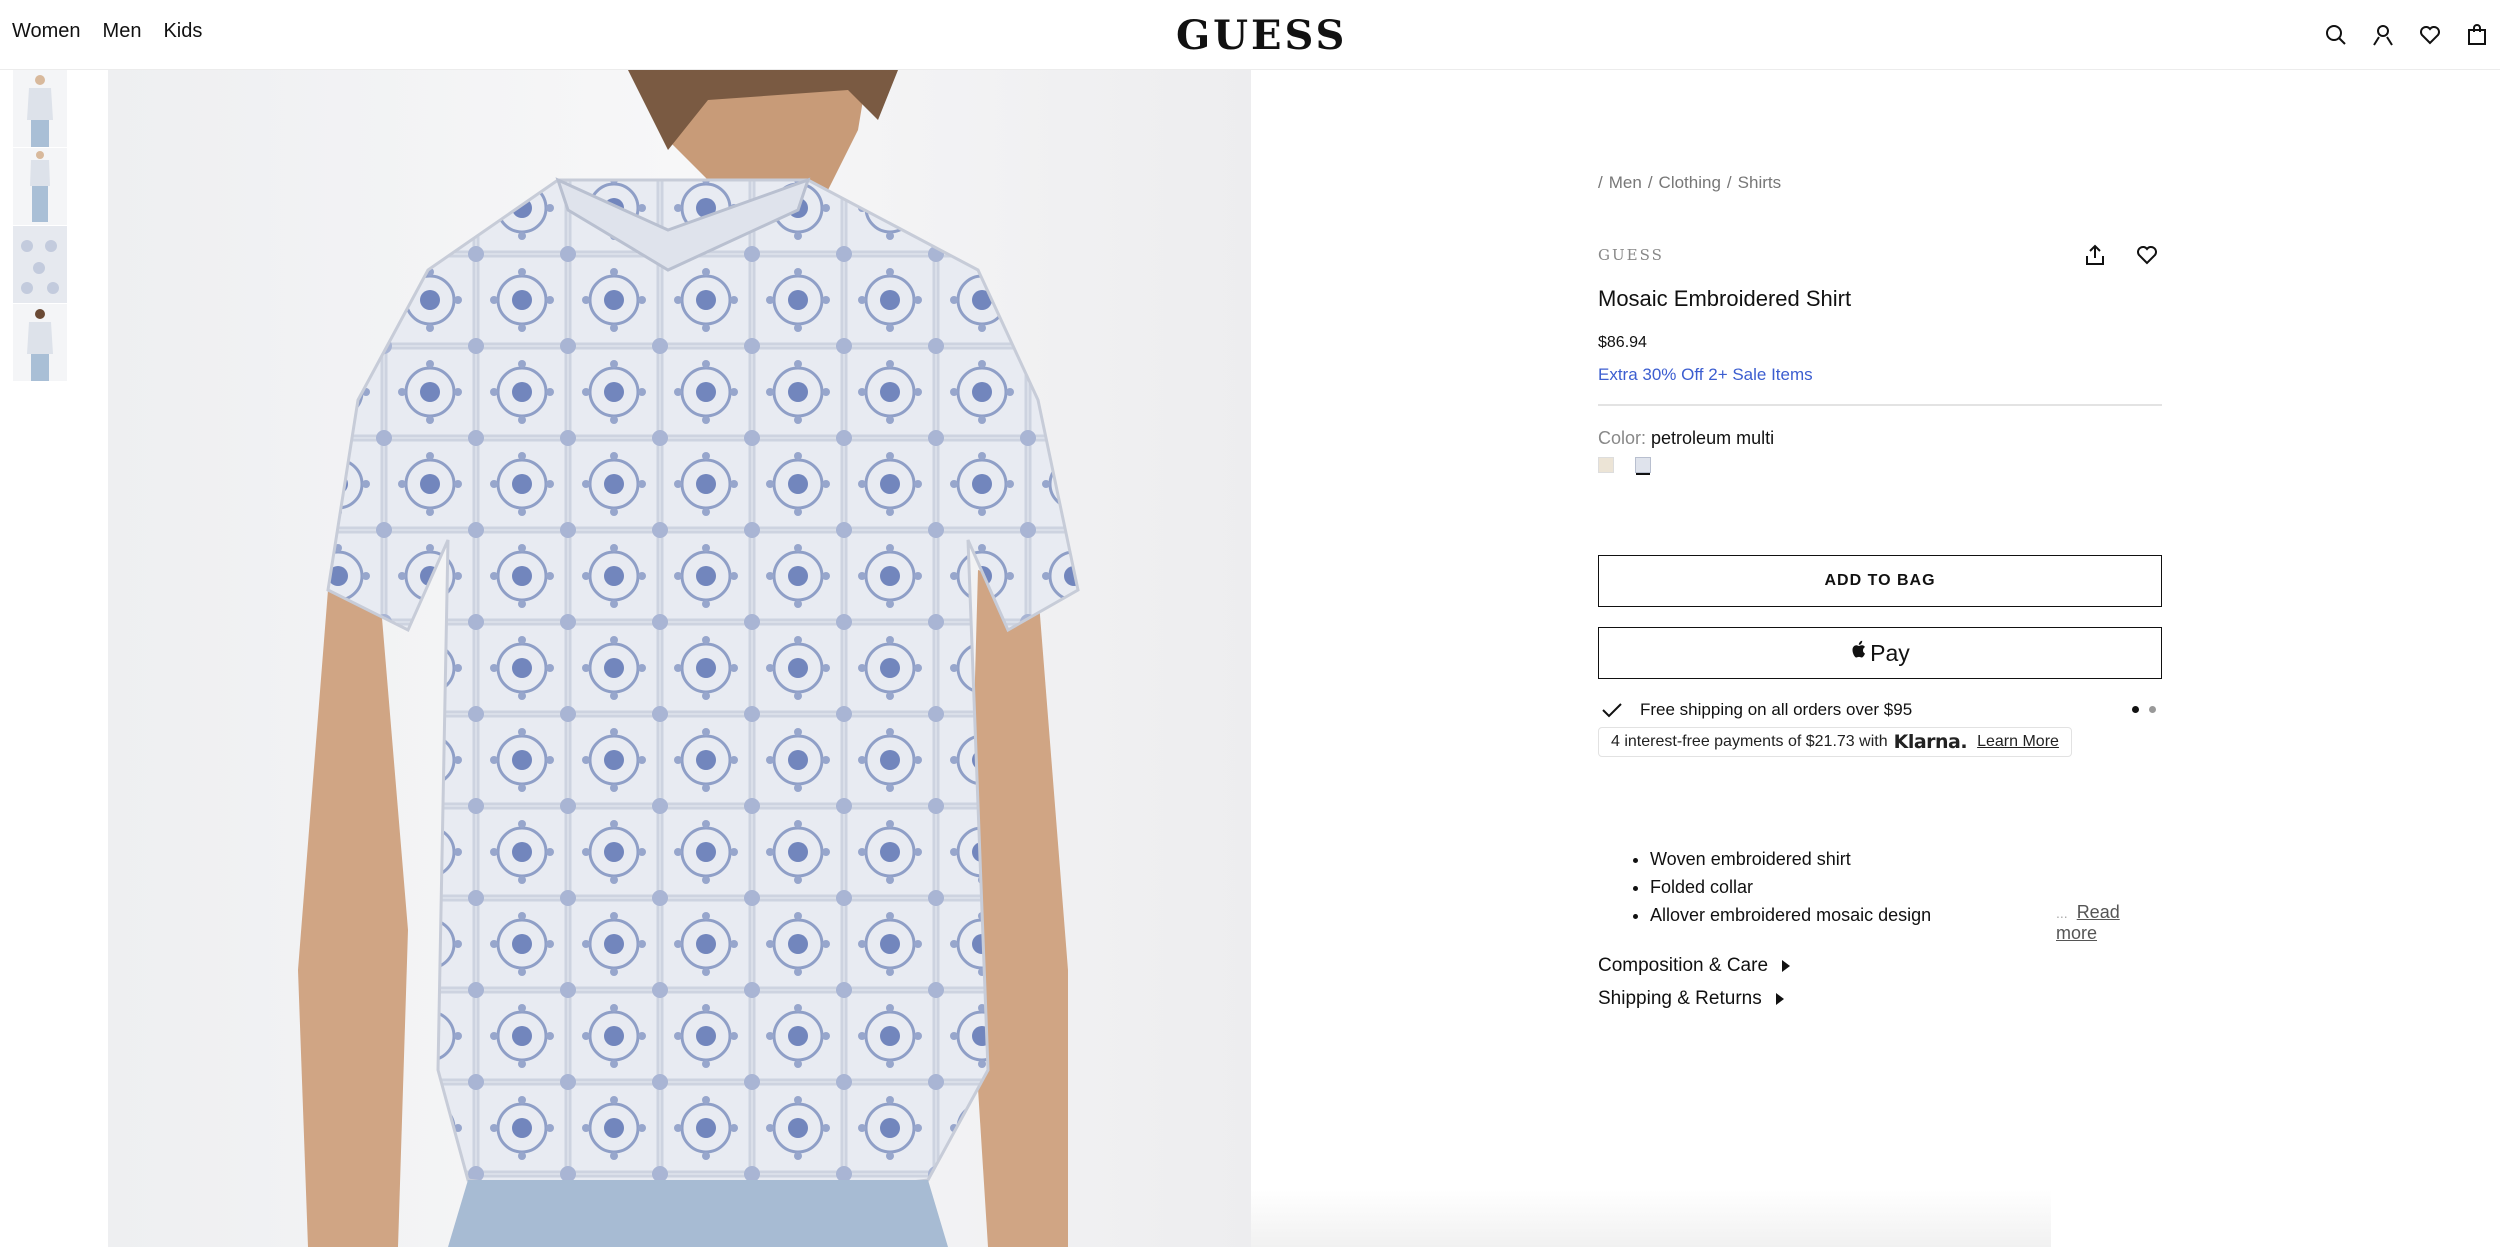 This screenshot has width=2500, height=1247. Describe the element at coordinates (1880, 581) in the screenshot. I see `add-to-bag-button: ADD TO BAG` at that location.